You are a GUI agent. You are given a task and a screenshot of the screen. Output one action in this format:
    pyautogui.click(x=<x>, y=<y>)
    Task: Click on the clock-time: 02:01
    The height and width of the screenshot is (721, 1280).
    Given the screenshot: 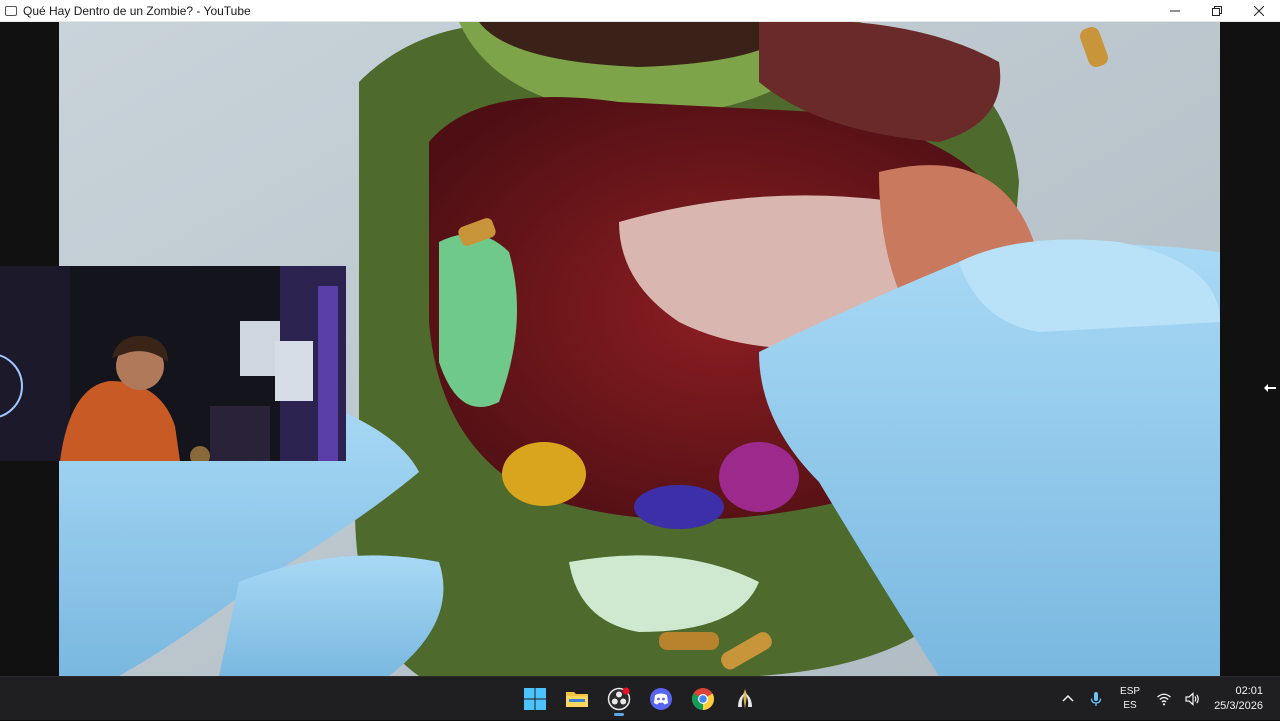 What is the action you would take?
    pyautogui.click(x=1249, y=691)
    